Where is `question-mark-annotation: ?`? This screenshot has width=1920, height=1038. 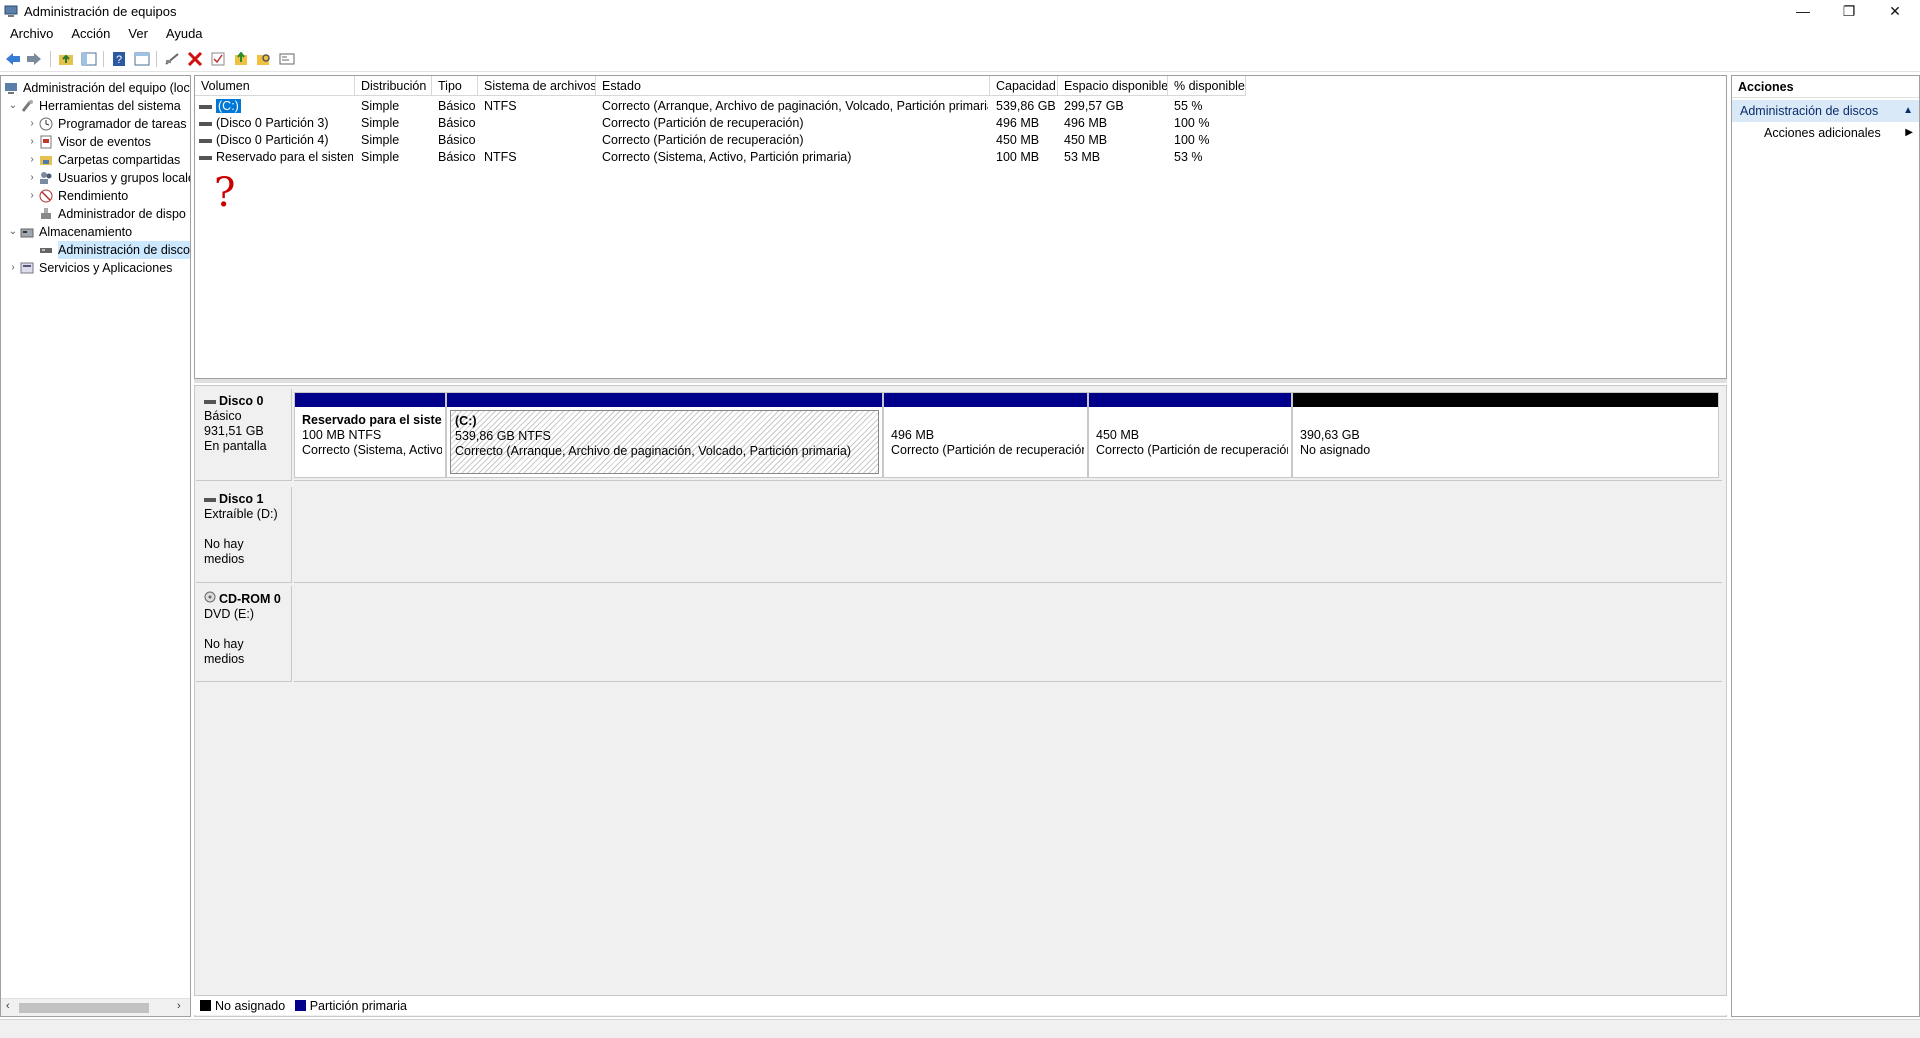 question-mark-annotation: ? is located at coordinates (225, 193).